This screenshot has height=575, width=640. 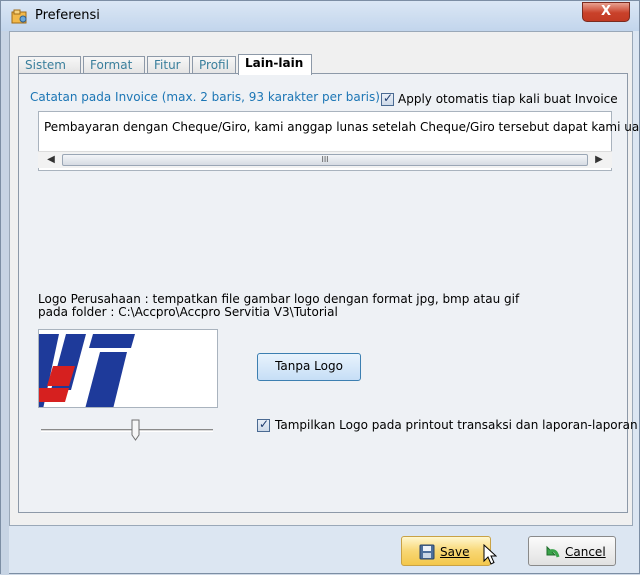 I want to click on scroll-thumb: III, so click(x=325, y=160).